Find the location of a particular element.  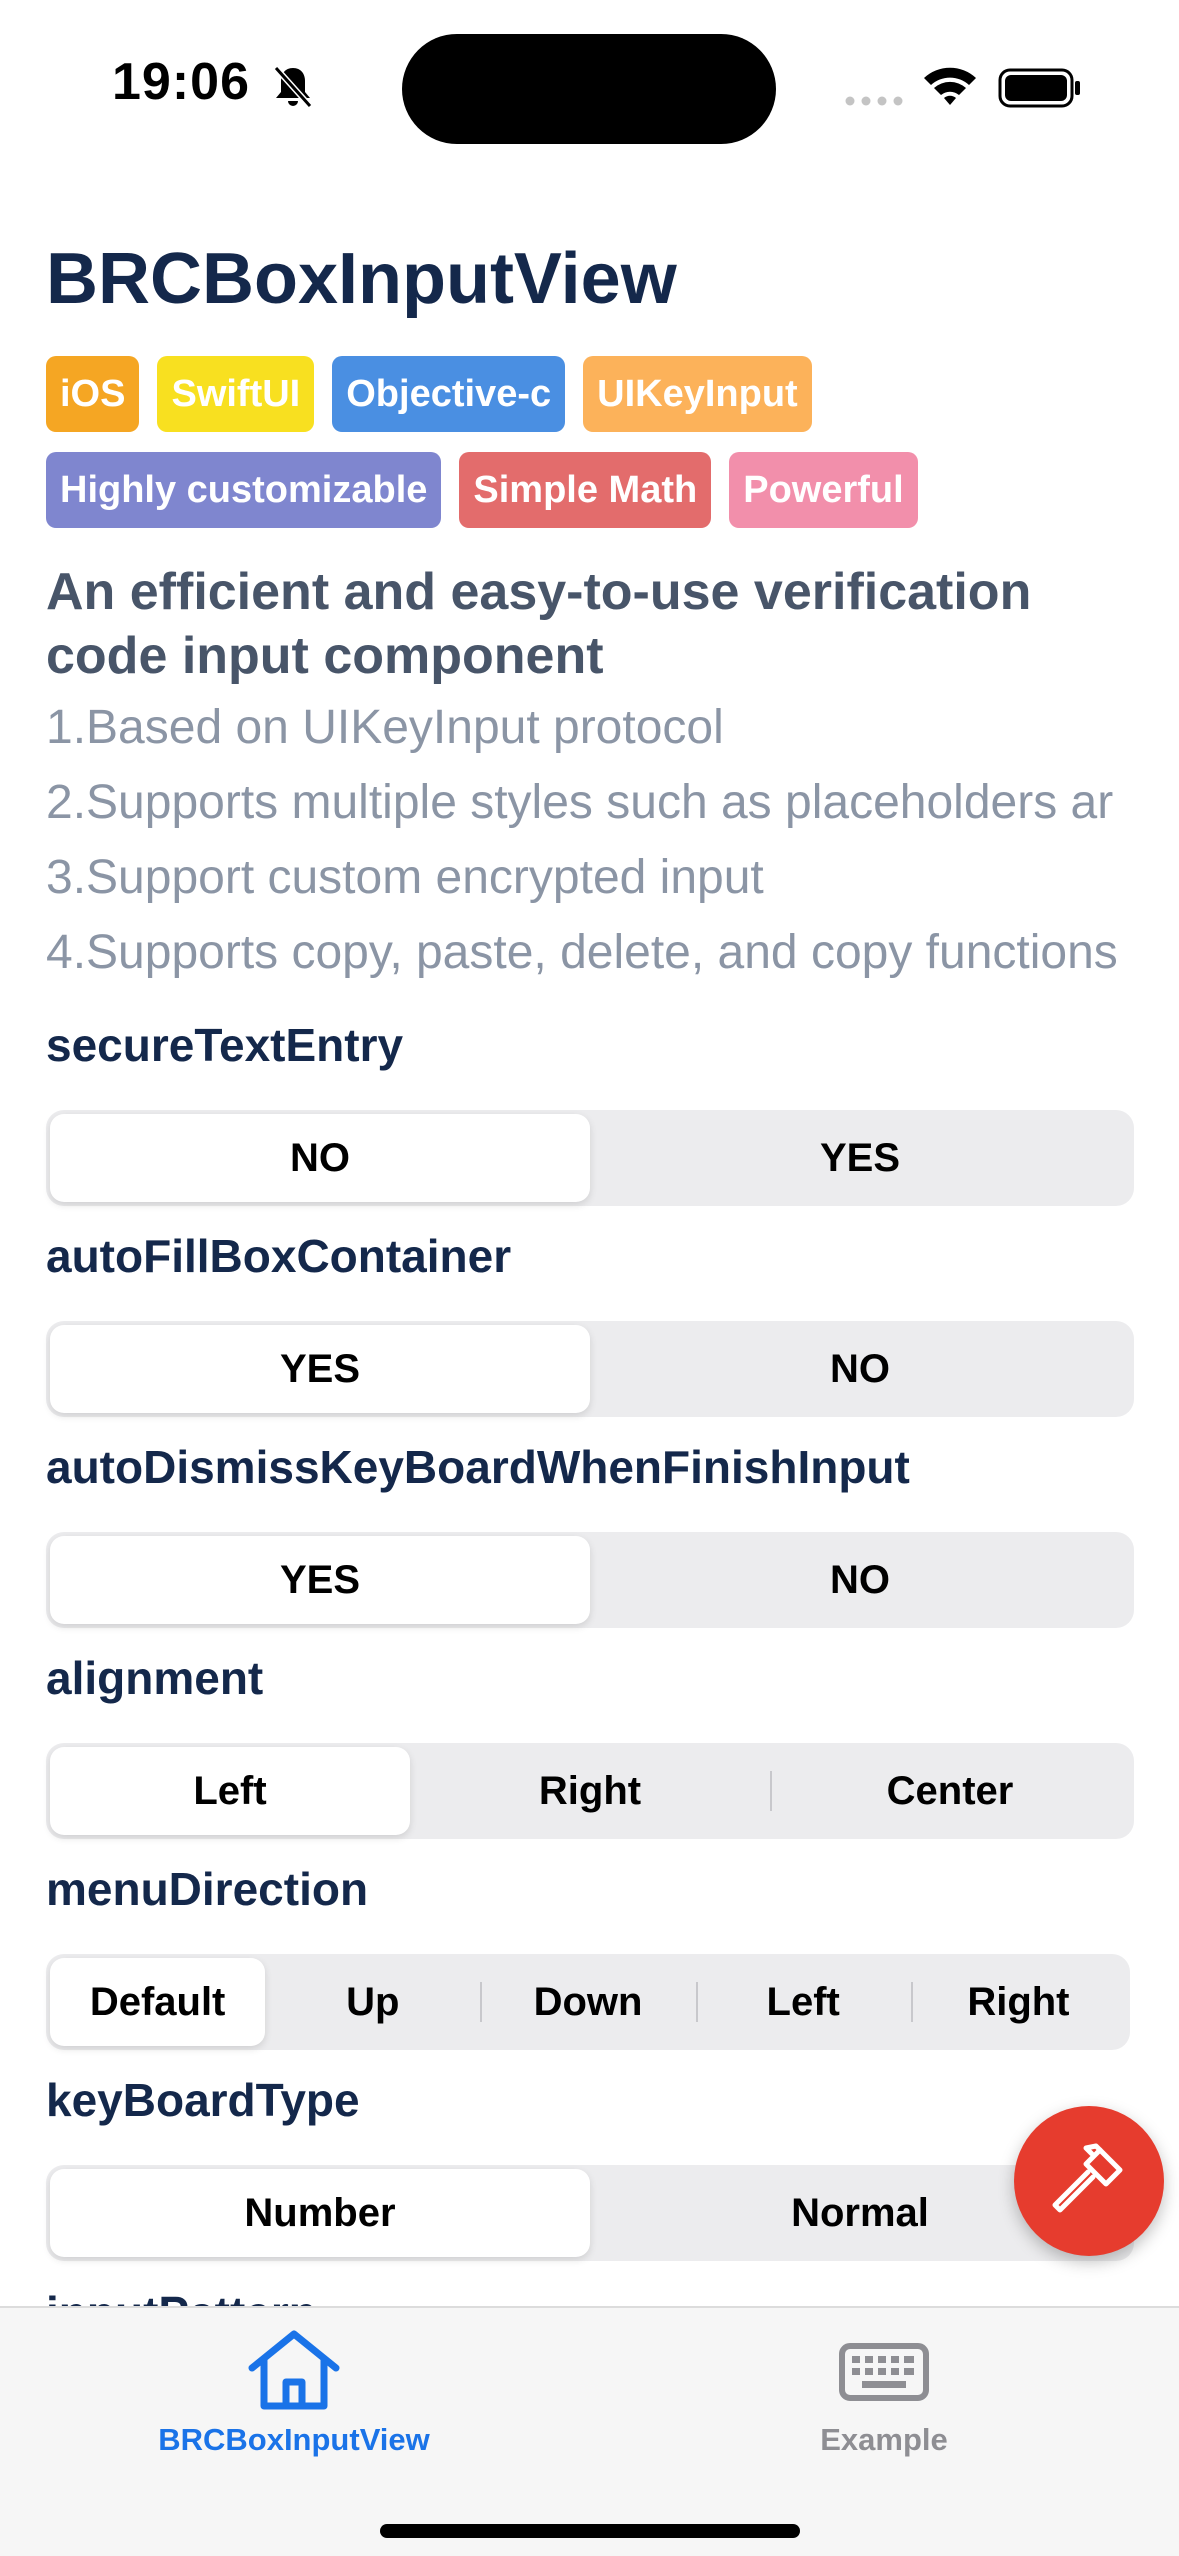

option-label-secure-text-entry: secureTextEntry is located at coordinates (225, 1045).